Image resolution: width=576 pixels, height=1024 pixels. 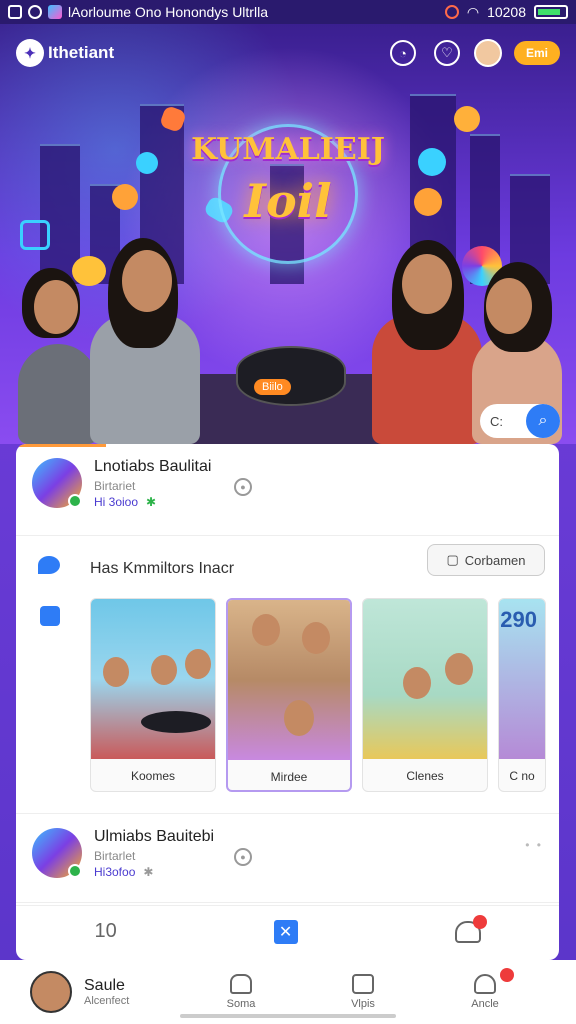 What do you see at coordinates (522, 776) in the screenshot?
I see `thumbnail-caption: C no` at bounding box center [522, 776].